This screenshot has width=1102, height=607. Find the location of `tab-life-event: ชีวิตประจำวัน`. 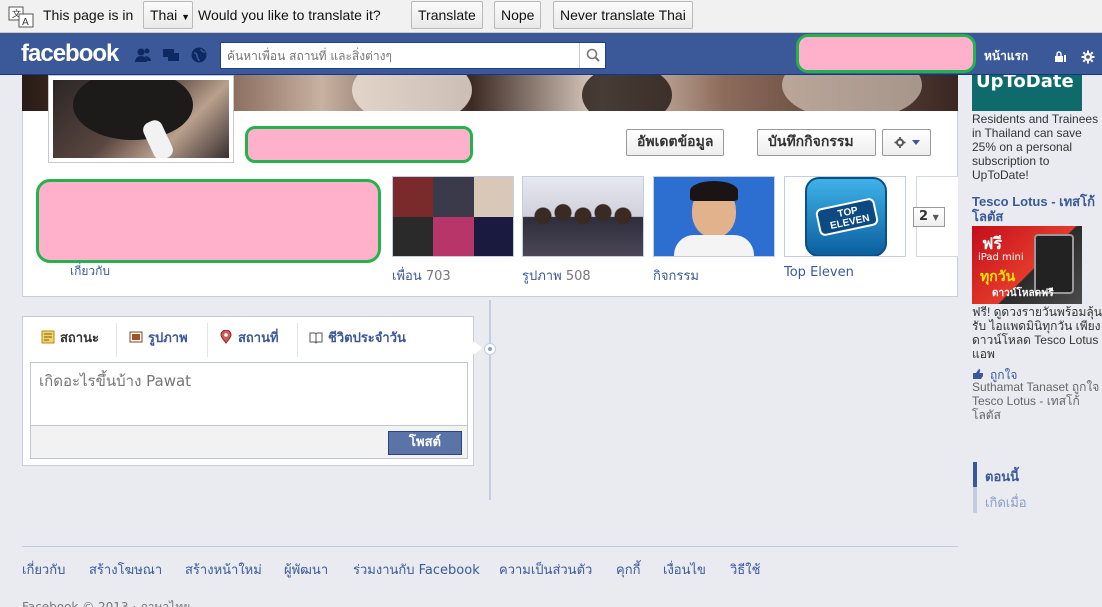

tab-life-event: ชีวิตประจำวัน is located at coordinates (357, 342).